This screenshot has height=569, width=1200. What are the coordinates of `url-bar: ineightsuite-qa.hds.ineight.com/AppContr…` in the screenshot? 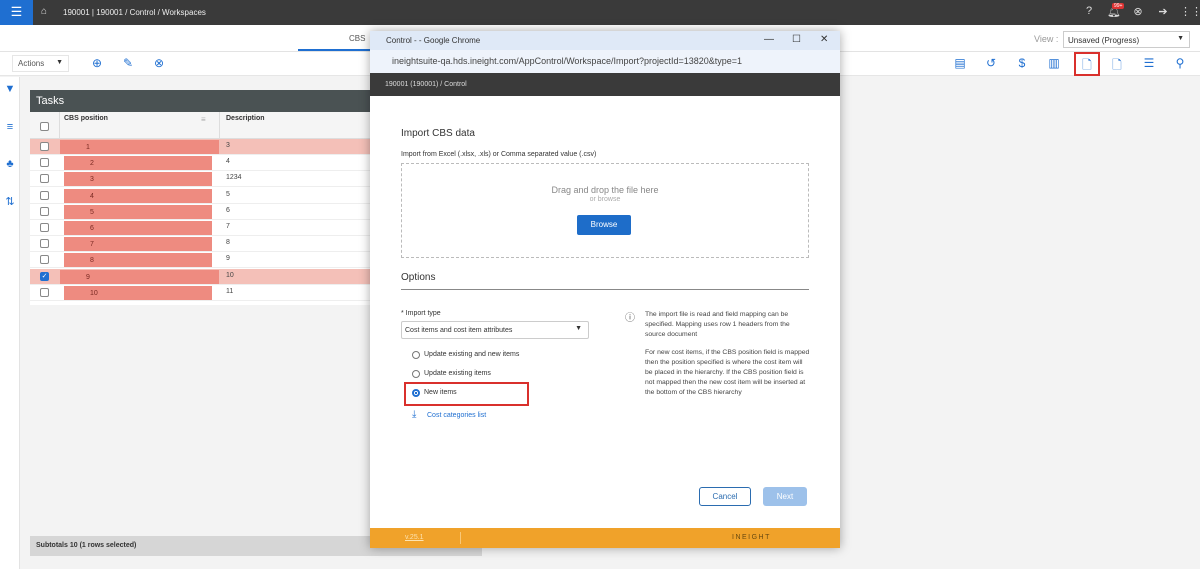 It's located at (605, 61).